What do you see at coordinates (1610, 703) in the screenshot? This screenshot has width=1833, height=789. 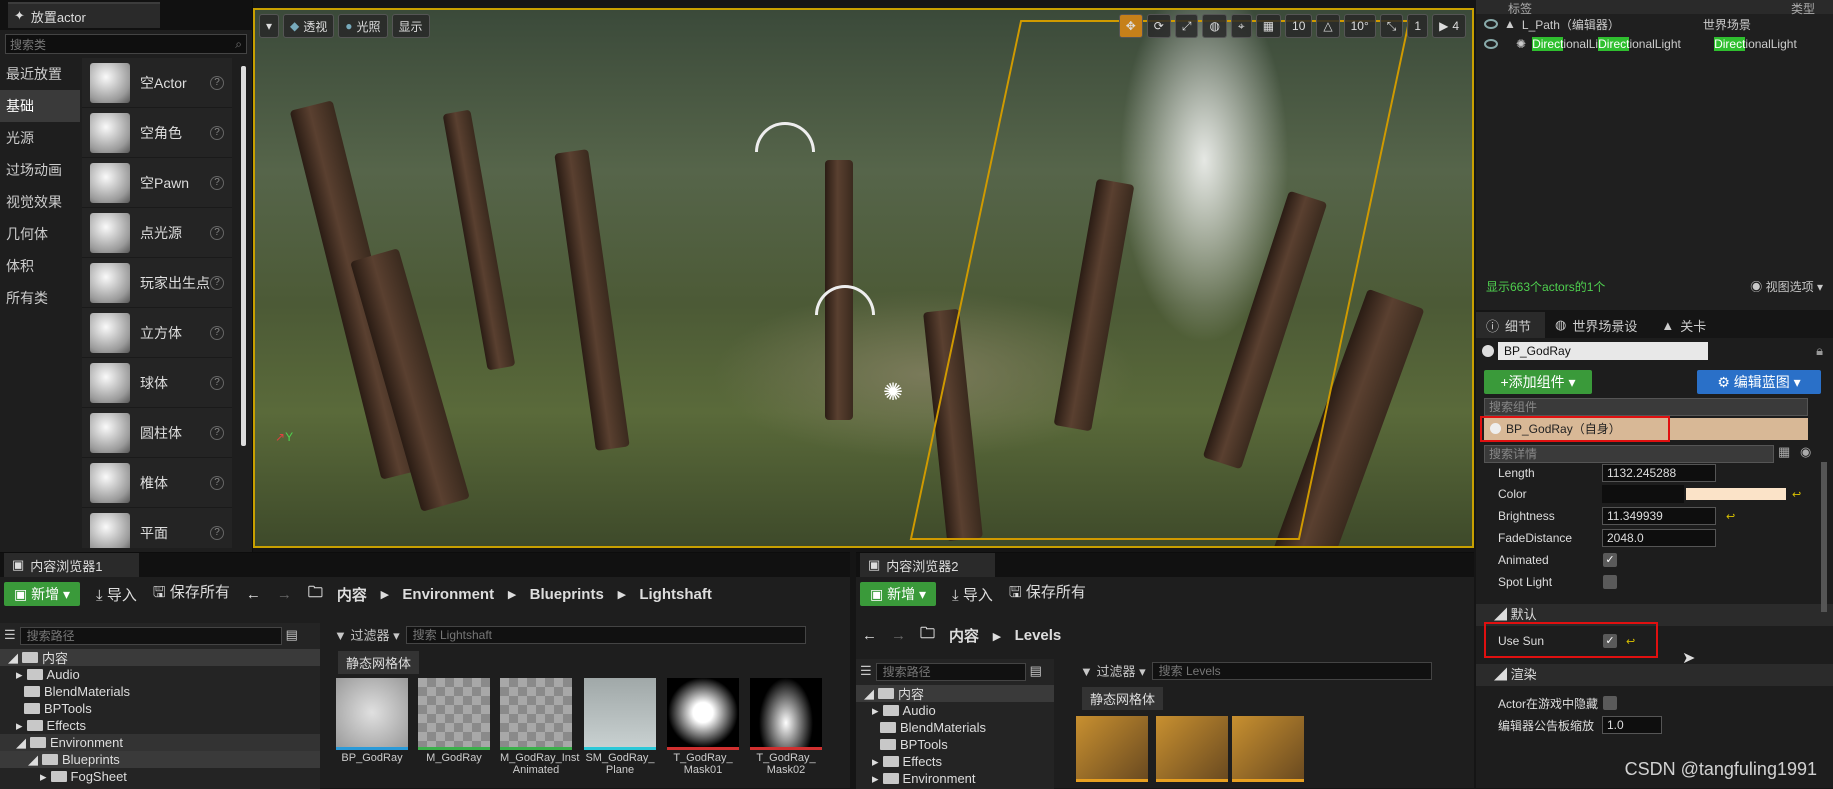 I see `hide-in-game-checkbox` at bounding box center [1610, 703].